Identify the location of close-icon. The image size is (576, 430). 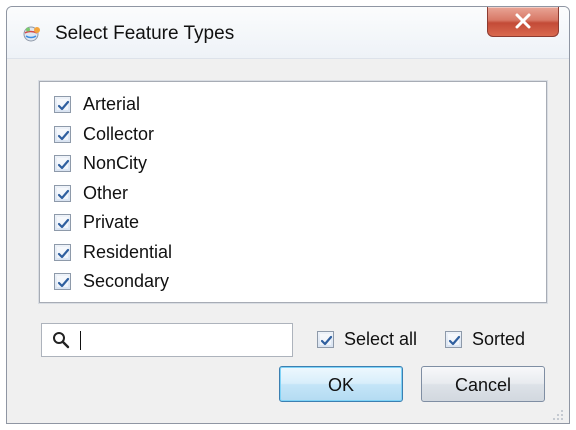
(523, 21).